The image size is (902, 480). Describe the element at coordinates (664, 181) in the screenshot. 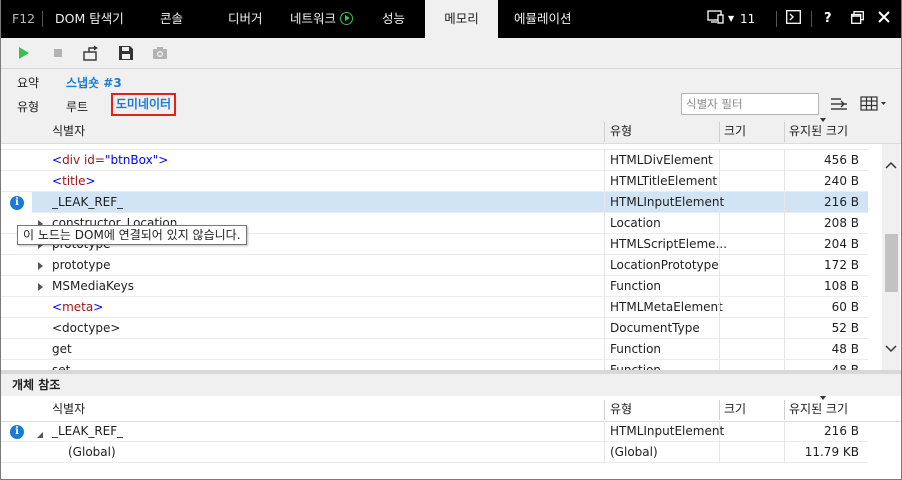

I see `row-type: HTMLTitleElement` at that location.